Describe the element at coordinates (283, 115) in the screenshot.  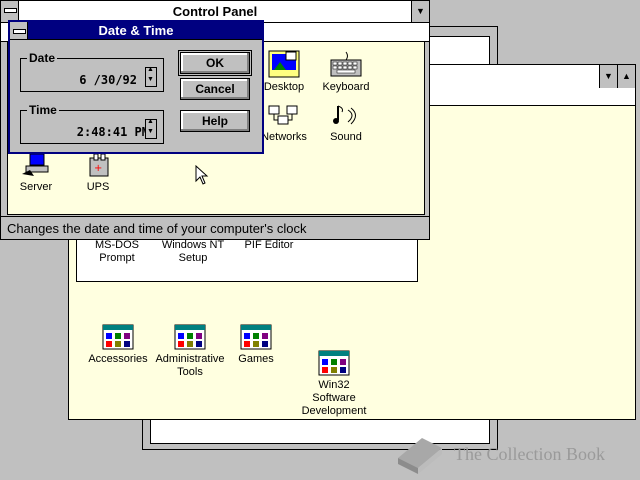
I see `networks-icon` at that location.